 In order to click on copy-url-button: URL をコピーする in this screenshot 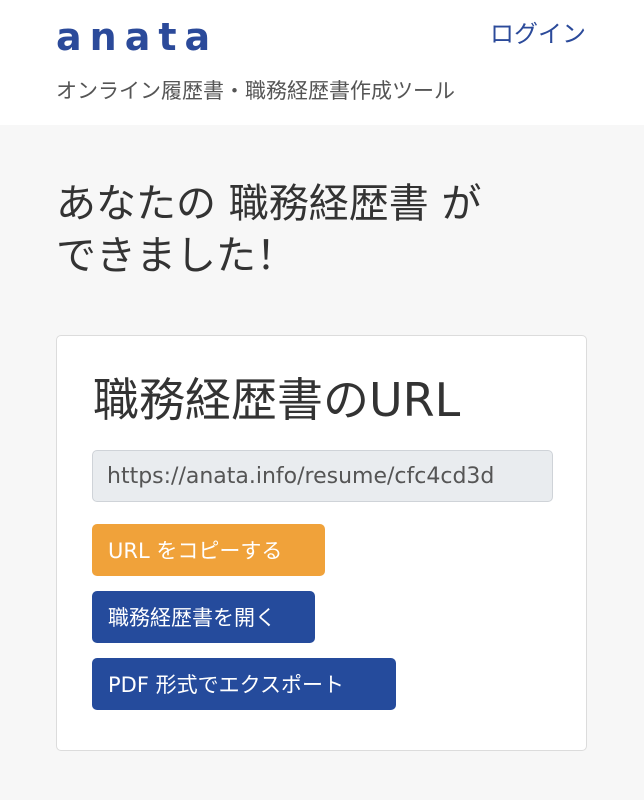, I will do `click(208, 550)`.